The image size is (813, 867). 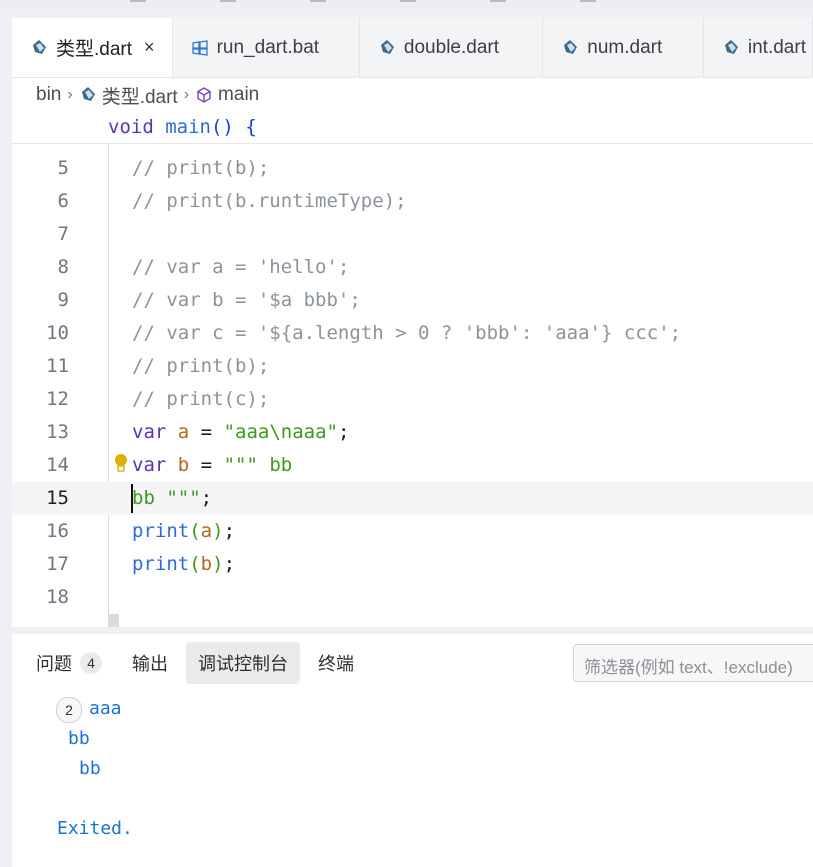 I want to click on line-number: 15, so click(x=57, y=498).